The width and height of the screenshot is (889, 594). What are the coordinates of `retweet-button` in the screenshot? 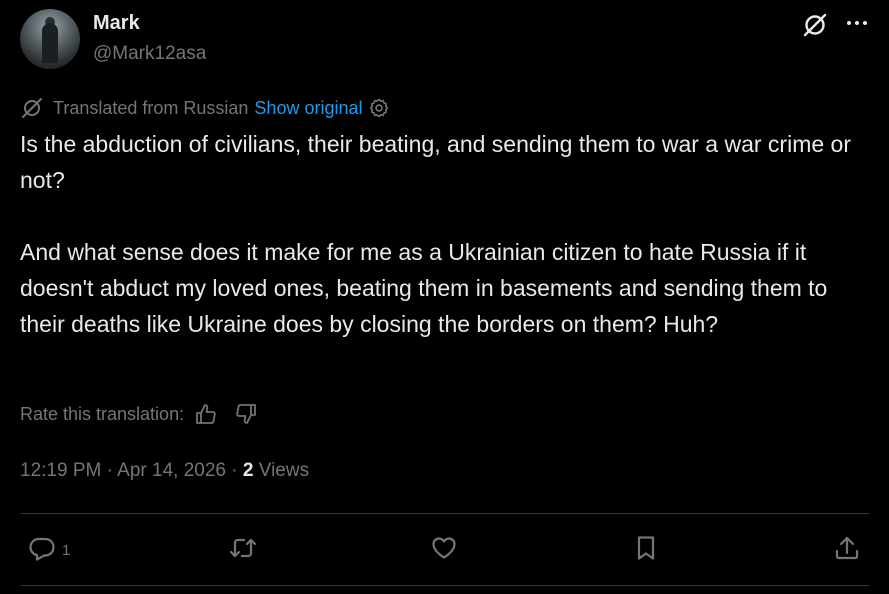 It's located at (243, 550).